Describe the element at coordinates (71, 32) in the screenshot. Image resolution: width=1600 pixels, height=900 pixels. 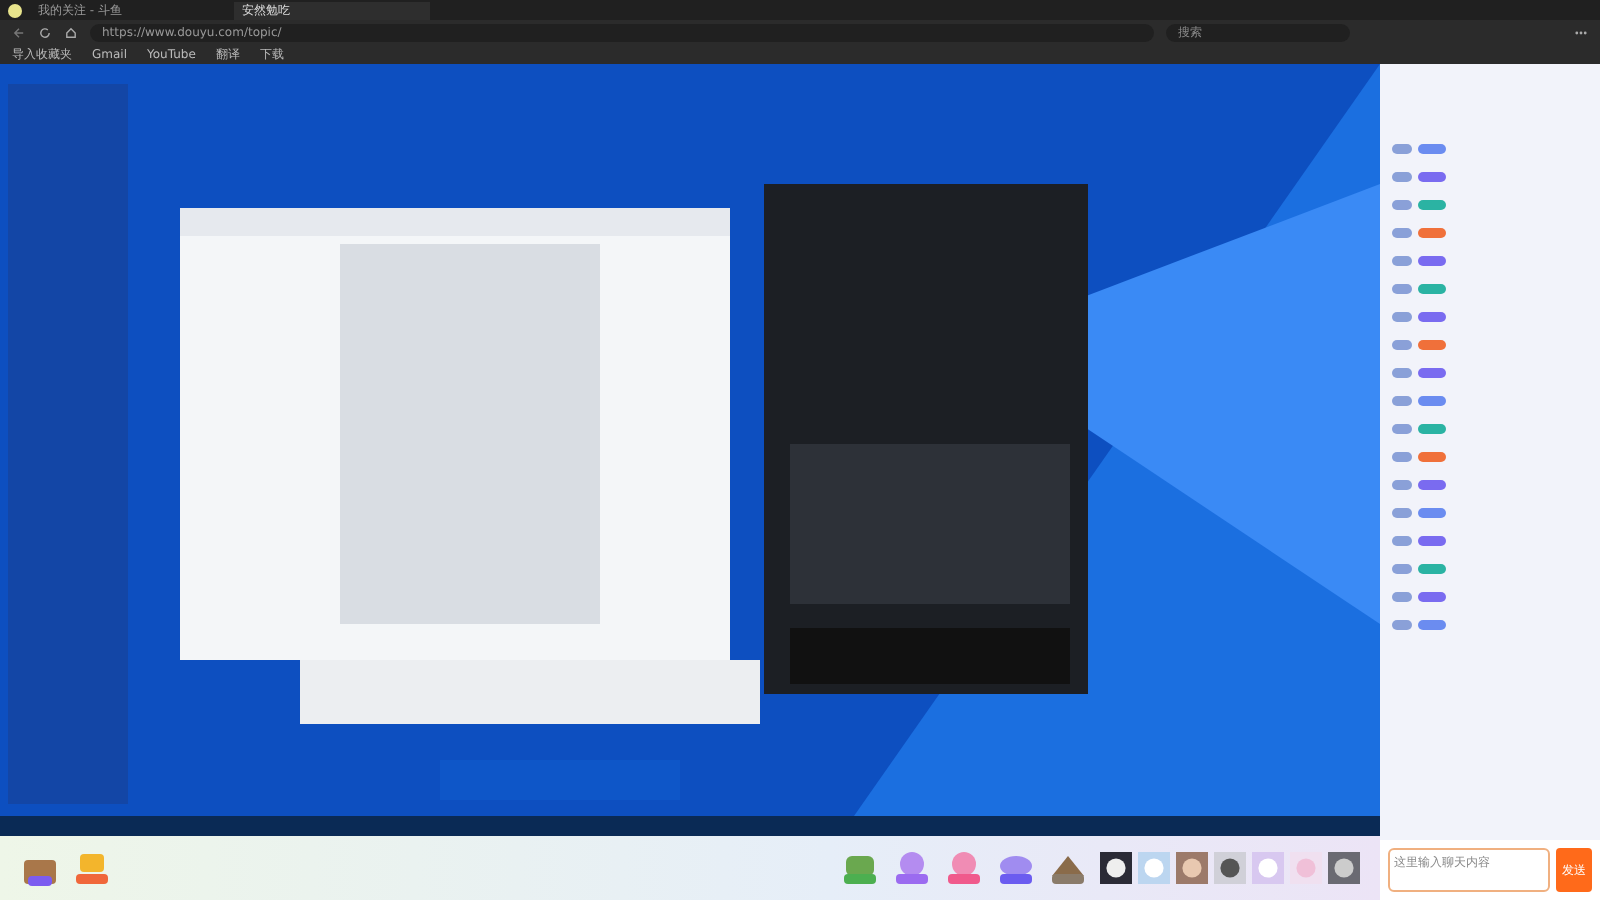
I see `home-icon` at that location.